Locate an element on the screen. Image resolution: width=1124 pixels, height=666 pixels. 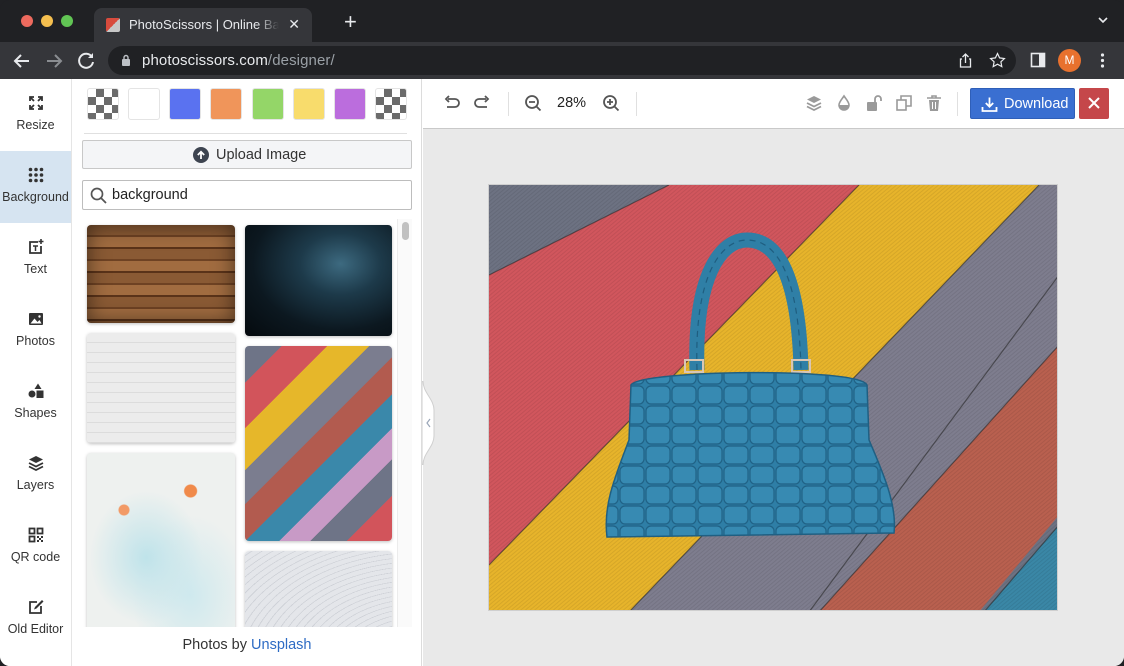
result-colorful-diagonal-planks is located at coordinates (318, 443).